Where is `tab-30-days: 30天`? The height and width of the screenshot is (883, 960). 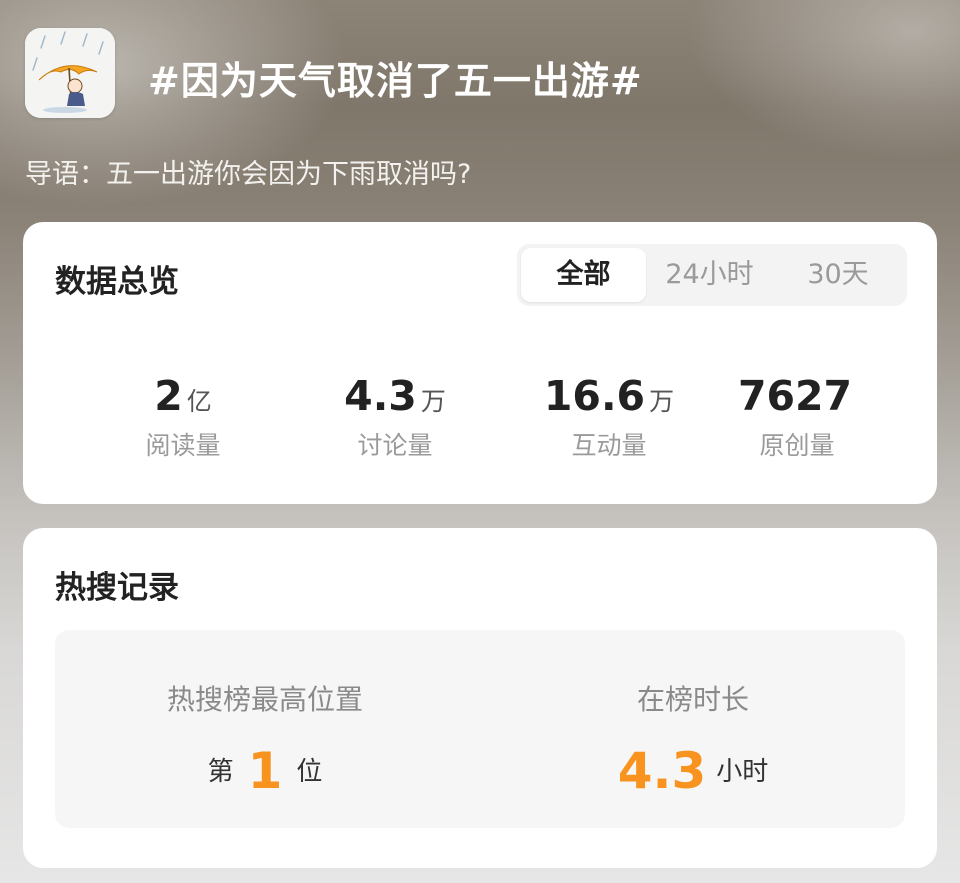 tab-30-days: 30天 is located at coordinates (838, 275).